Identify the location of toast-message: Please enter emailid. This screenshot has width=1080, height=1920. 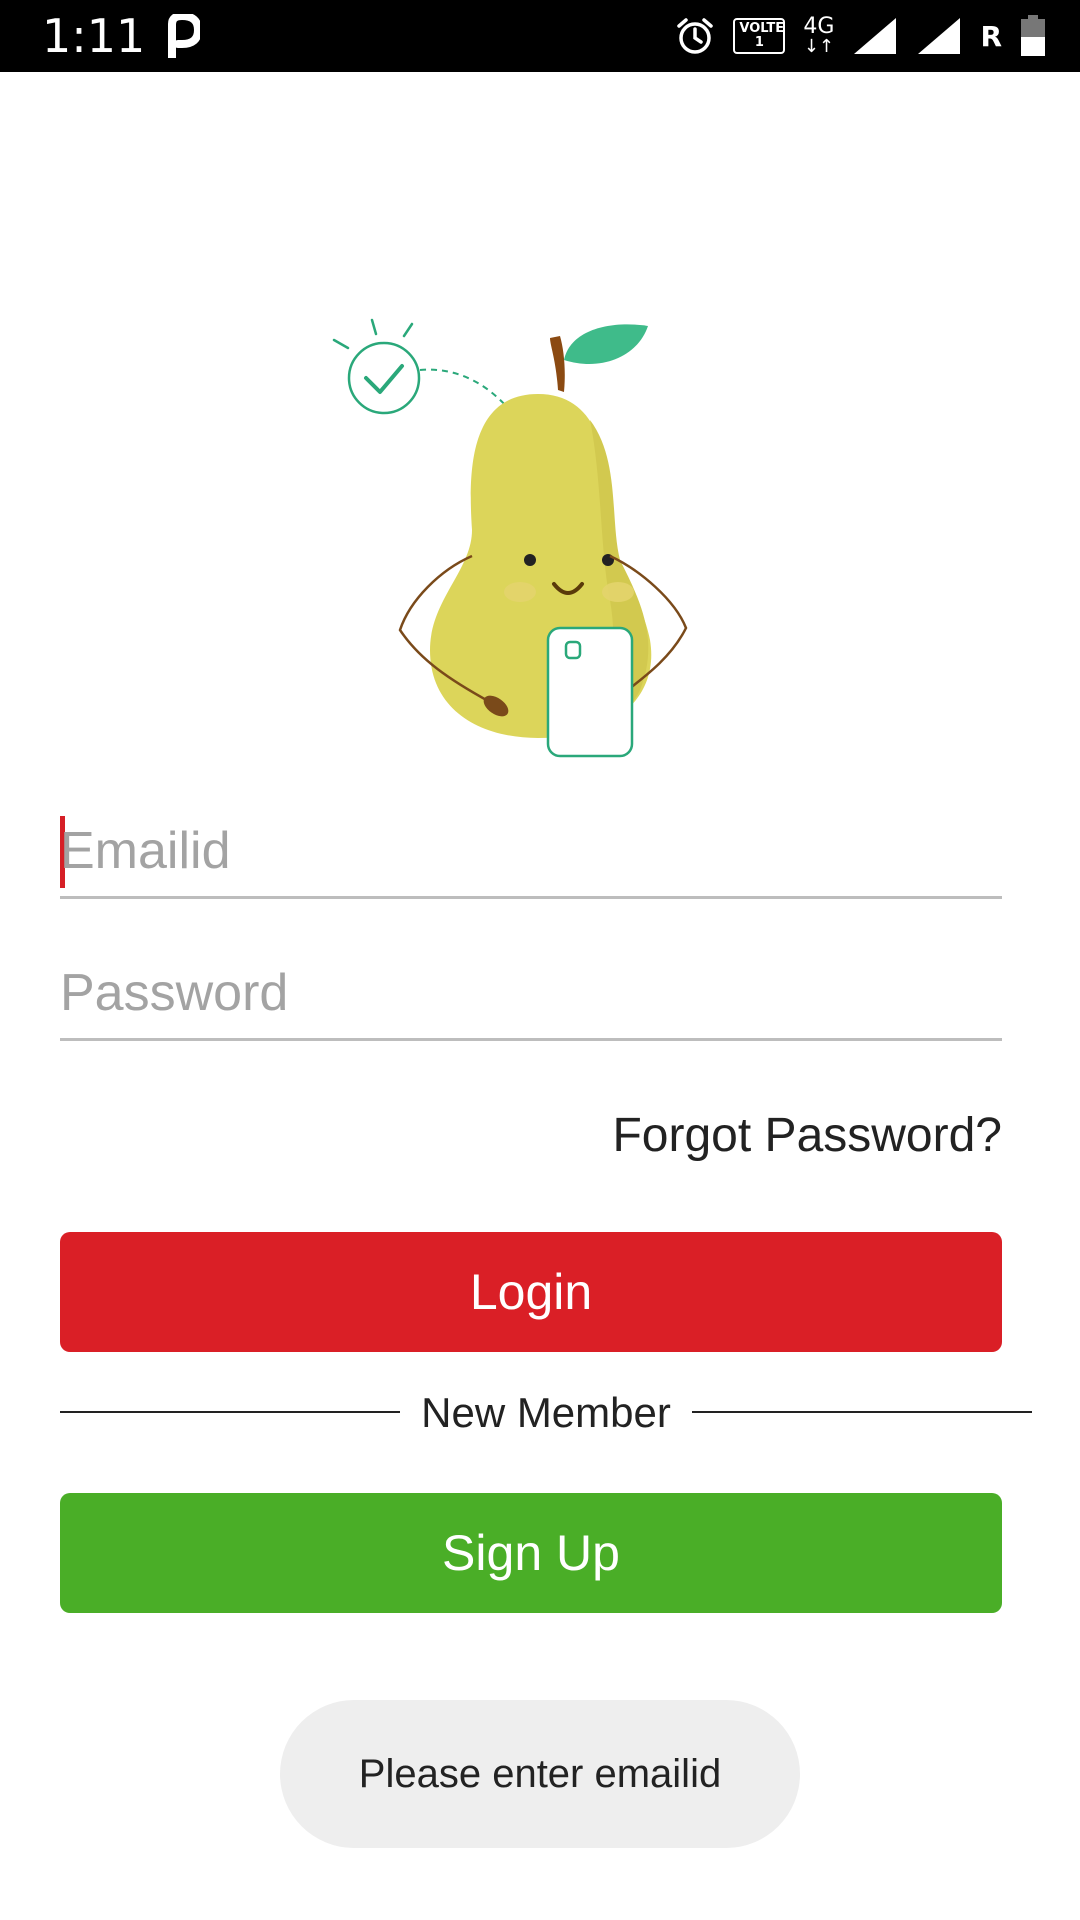
(540, 1774).